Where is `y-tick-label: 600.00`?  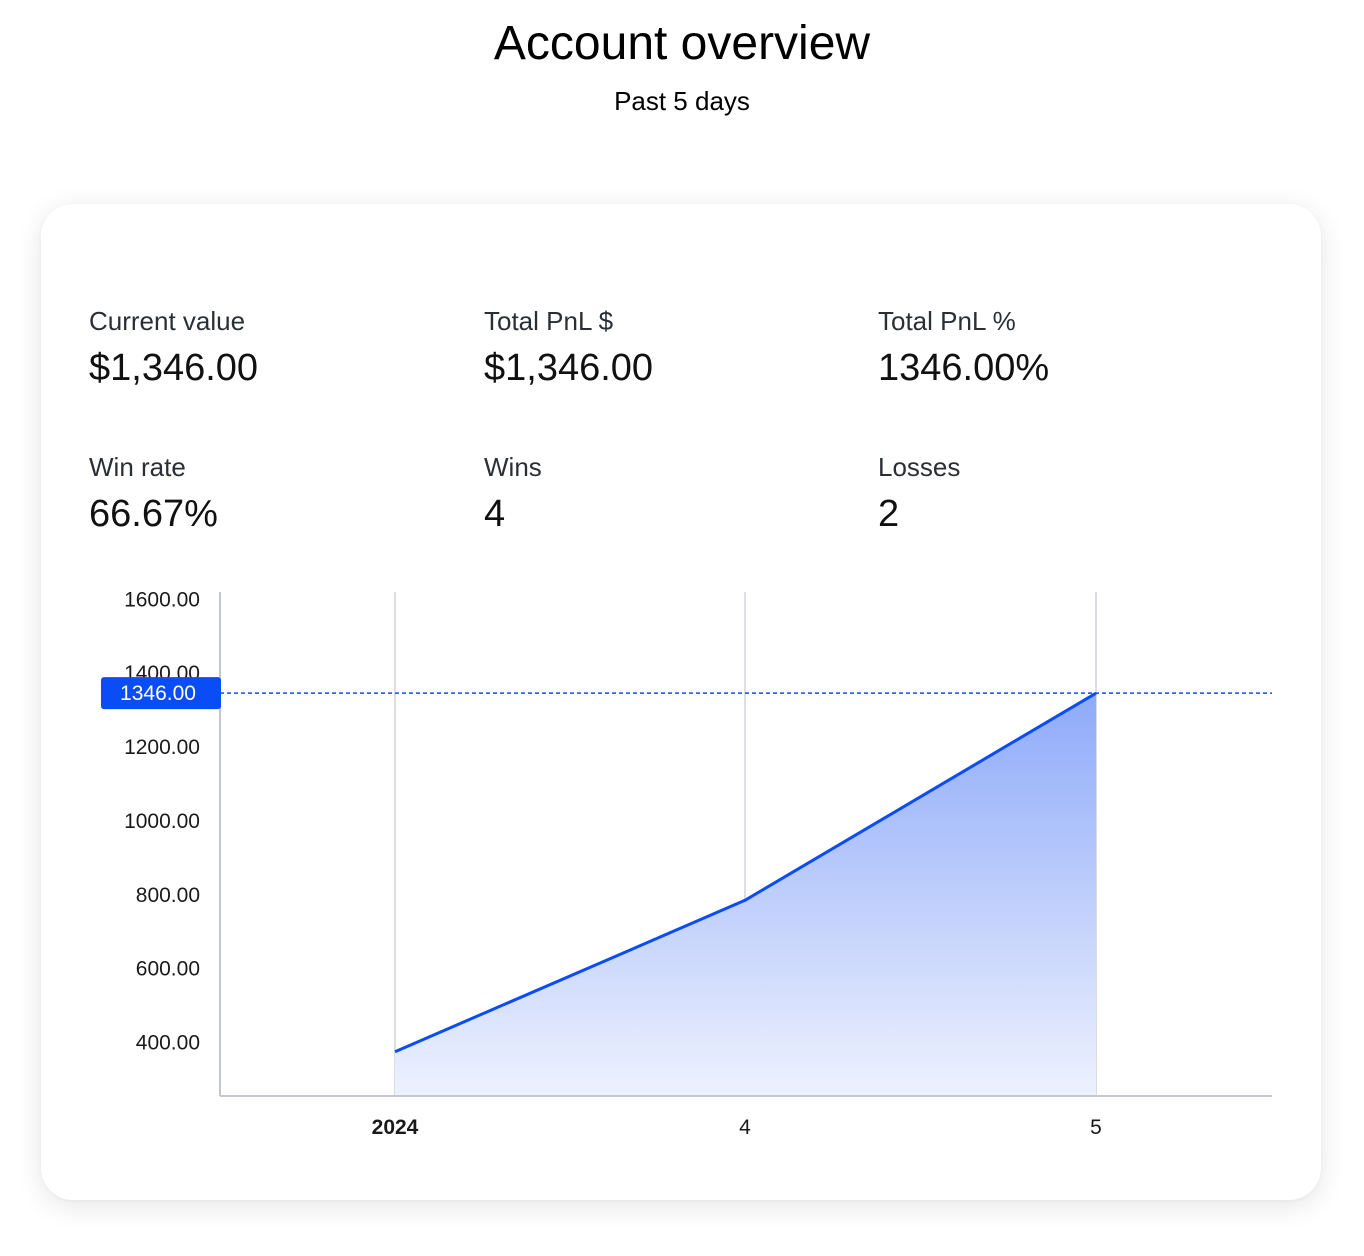 y-tick-label: 600.00 is located at coordinates (168, 969).